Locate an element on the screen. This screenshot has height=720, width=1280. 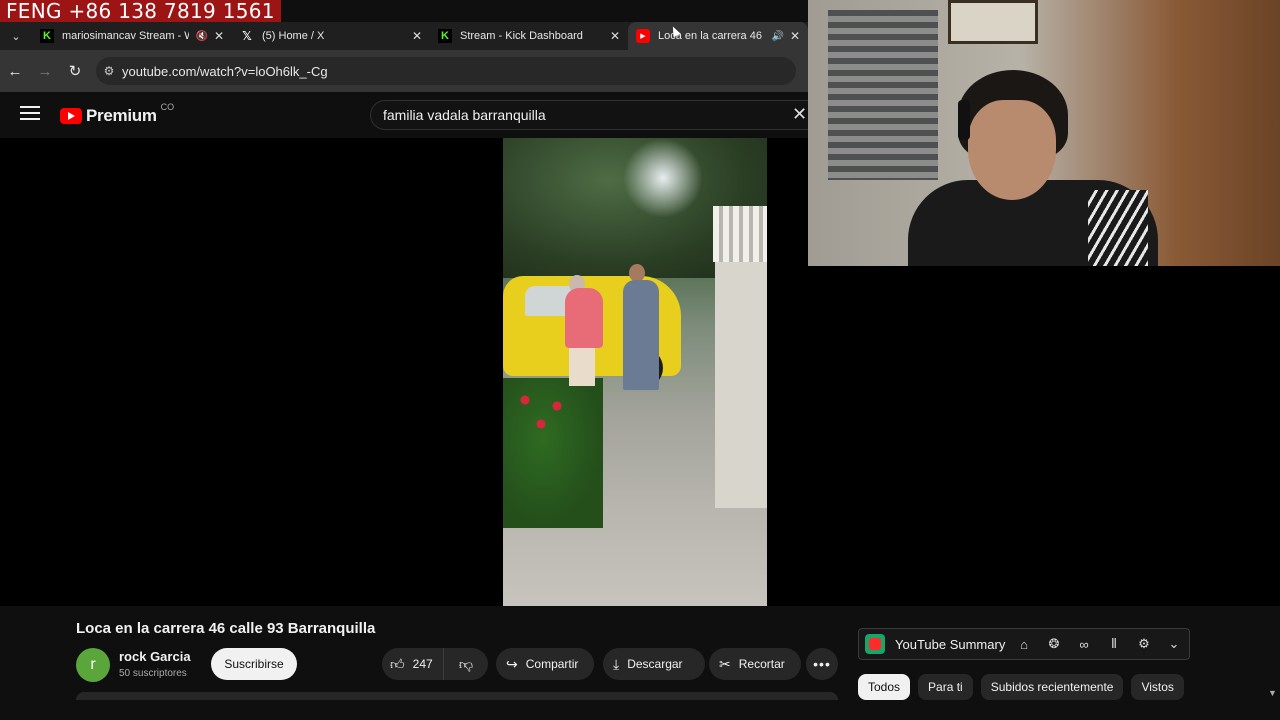
robot-icon: ⌂ is located at coordinates (1024, 644).